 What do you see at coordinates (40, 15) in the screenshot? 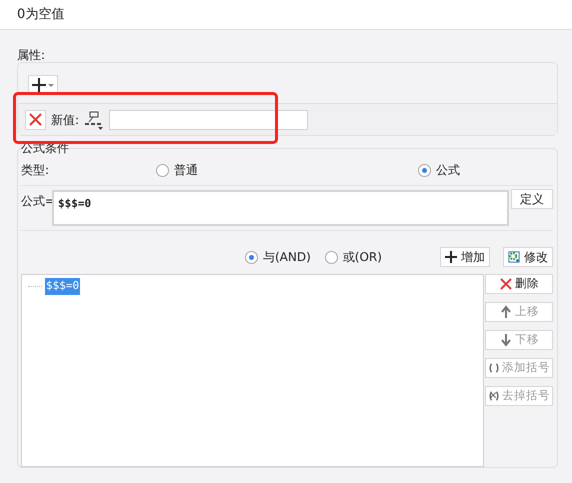
I see `dialog-title: 0为空值` at bounding box center [40, 15].